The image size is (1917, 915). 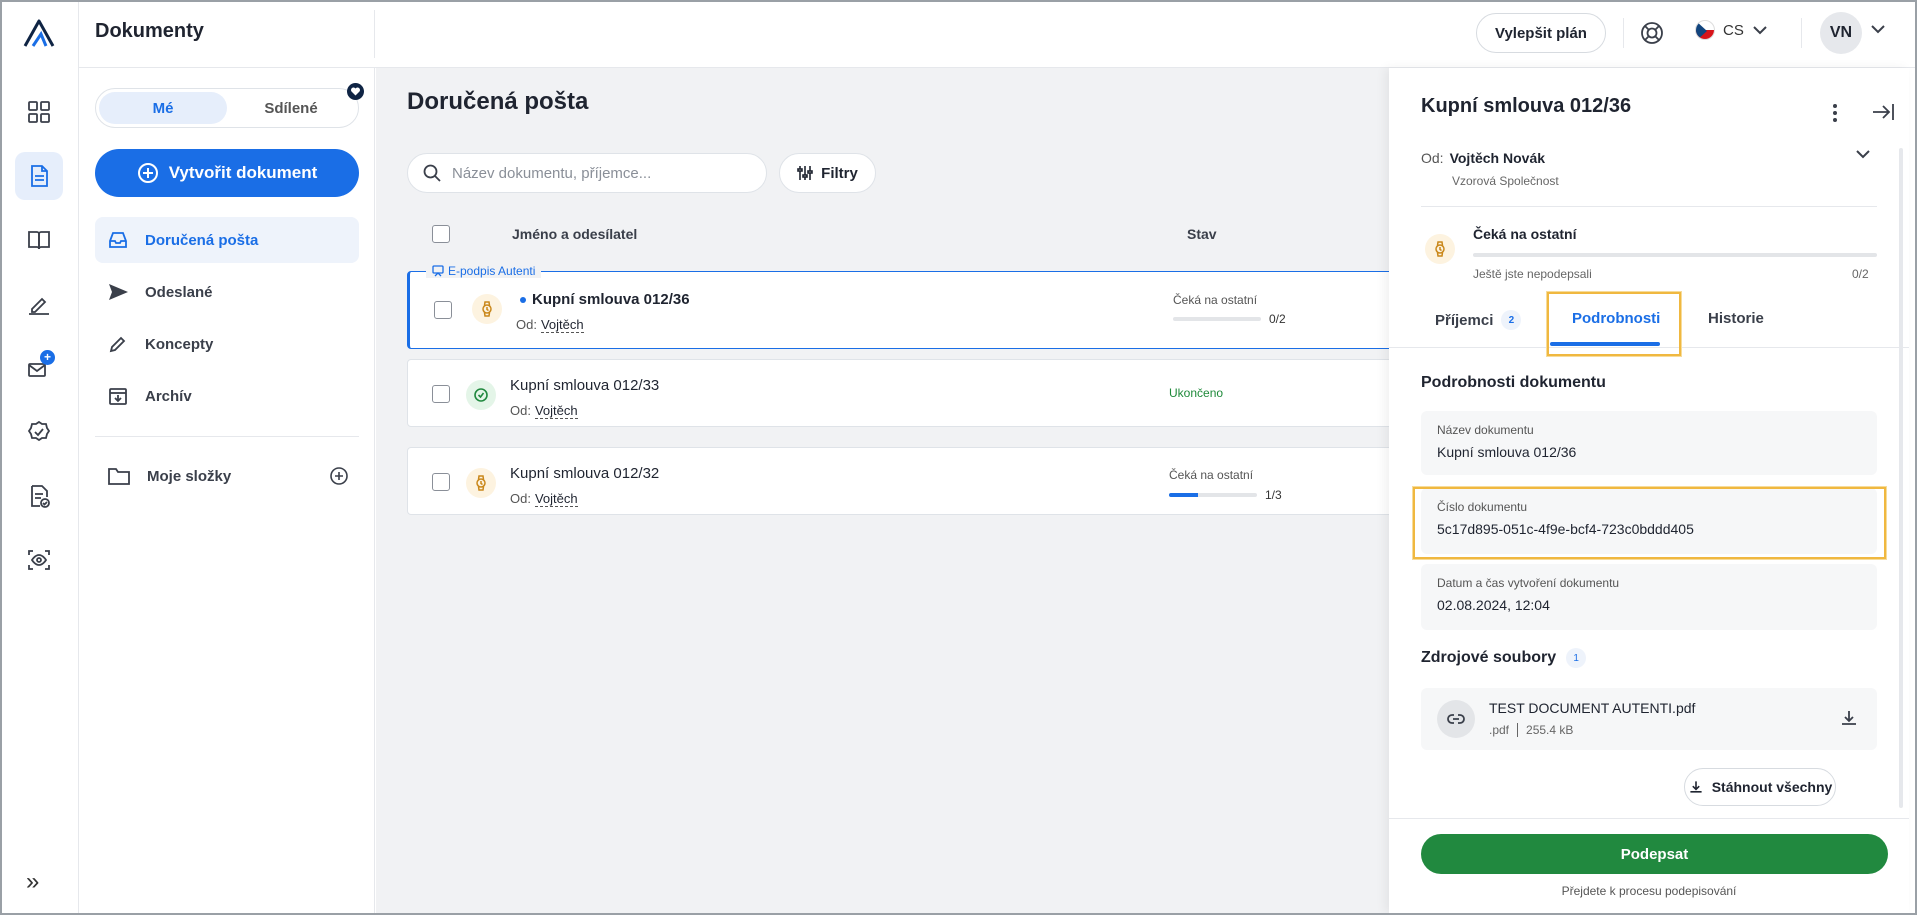 I want to click on panel-status-subtitle: Ještě jste nepodepsali, so click(x=1532, y=274).